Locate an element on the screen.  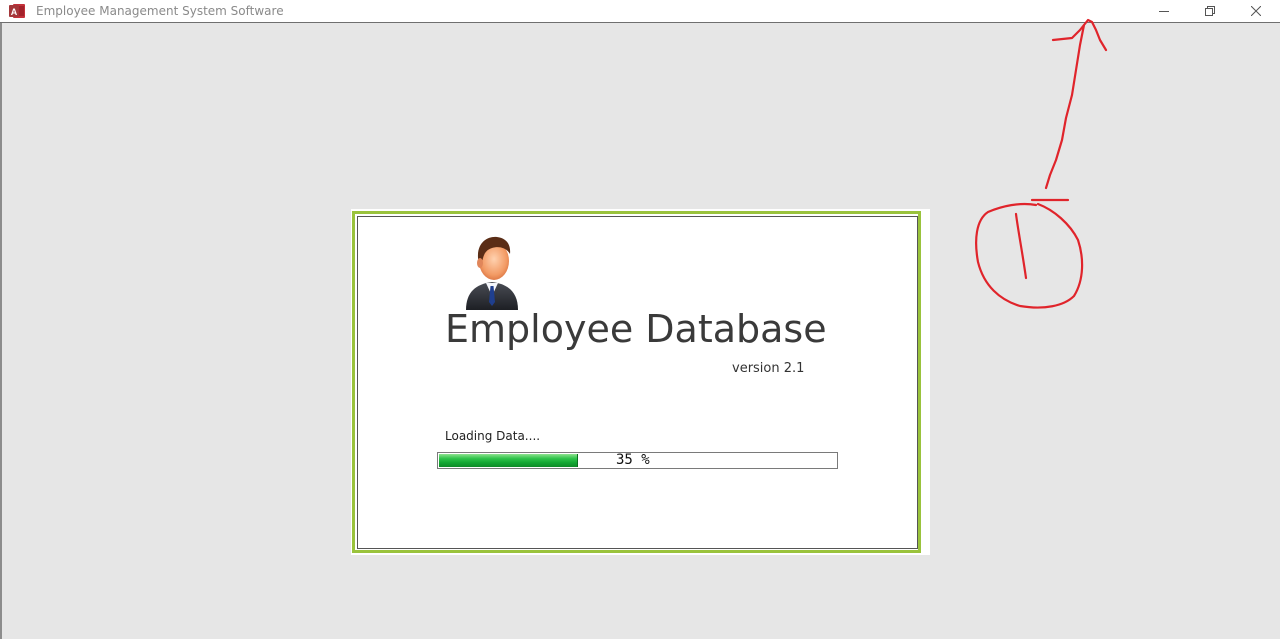
title-bar: A Employee Management System Software is located at coordinates (640, 11).